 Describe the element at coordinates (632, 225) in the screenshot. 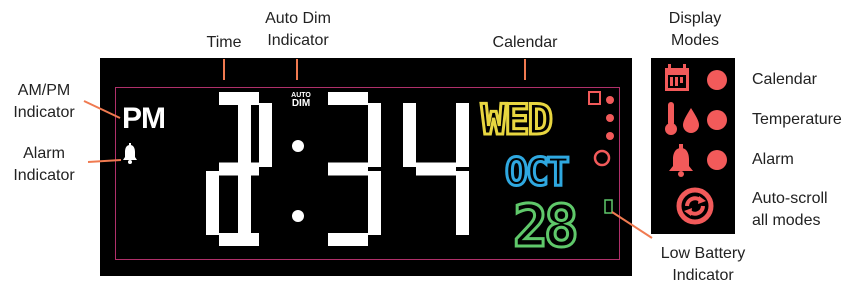

I see `callout-low-battery` at that location.